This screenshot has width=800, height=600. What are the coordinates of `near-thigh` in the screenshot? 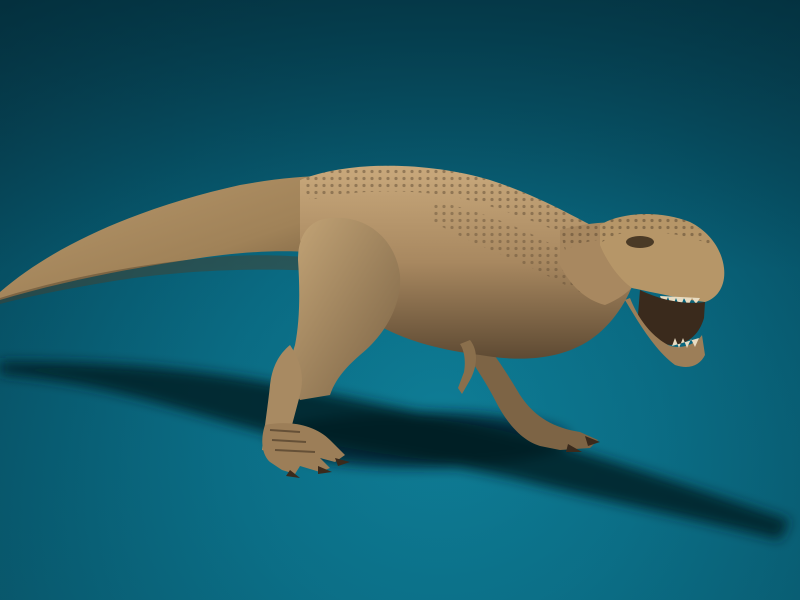 It's located at (345, 308).